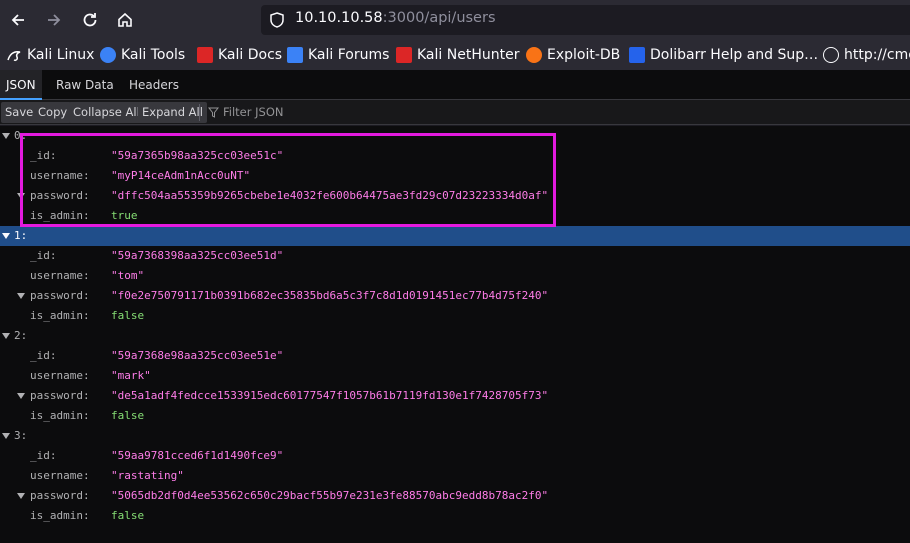  I want to click on tree-row-username: username: "mark", so click(455, 376).